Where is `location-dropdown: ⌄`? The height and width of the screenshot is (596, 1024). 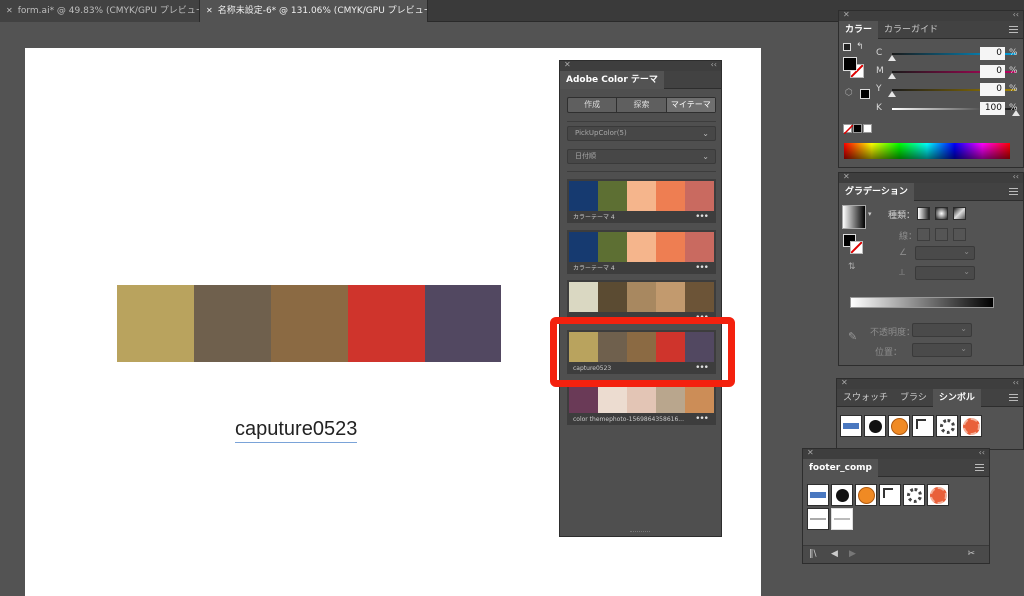 location-dropdown: ⌄ is located at coordinates (942, 350).